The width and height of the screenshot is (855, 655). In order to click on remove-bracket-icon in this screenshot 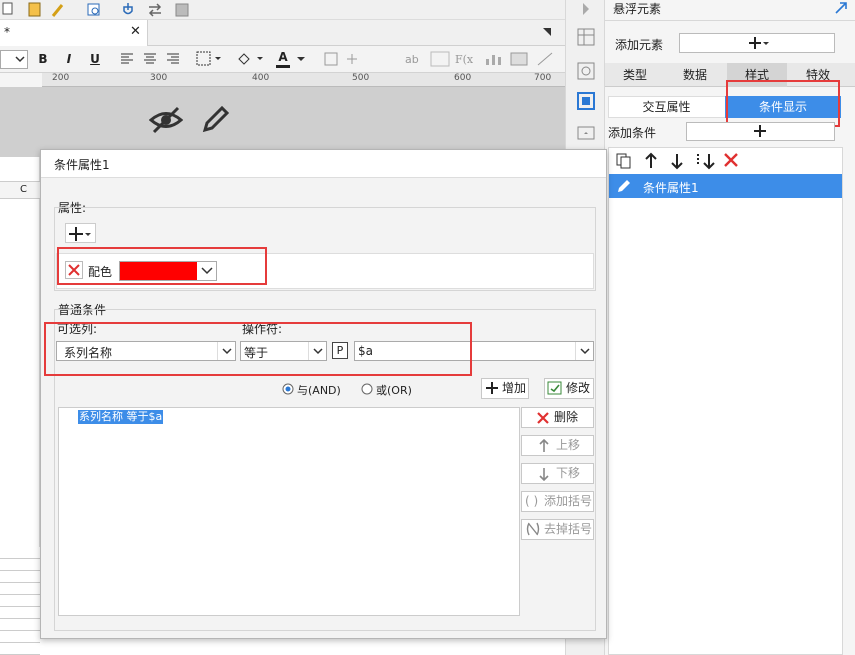, I will do `click(533, 529)`.